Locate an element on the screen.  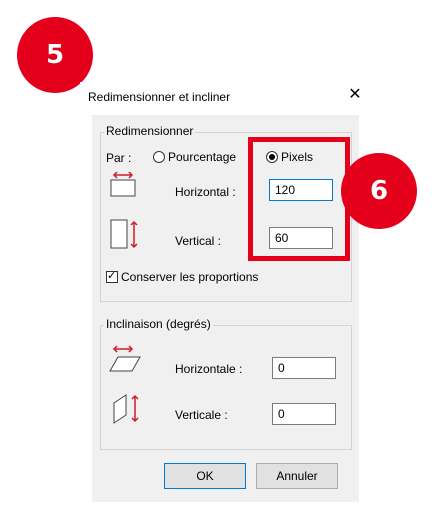
resize-legend: Redimensionner is located at coordinates (150, 131).